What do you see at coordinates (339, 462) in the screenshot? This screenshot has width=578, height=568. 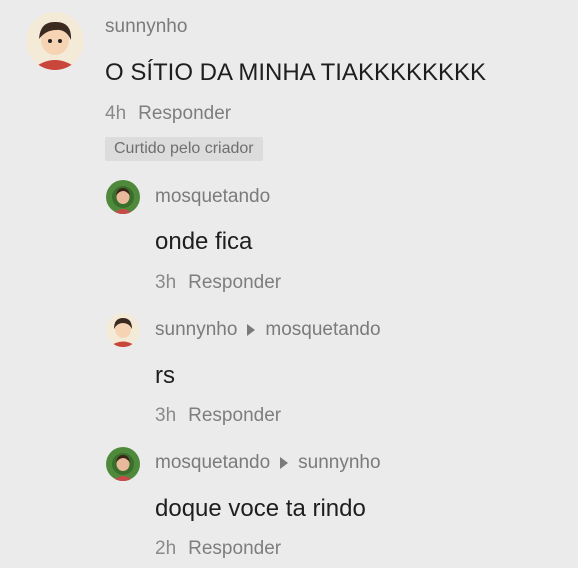 I see `reply-to-user: sunnynho` at bounding box center [339, 462].